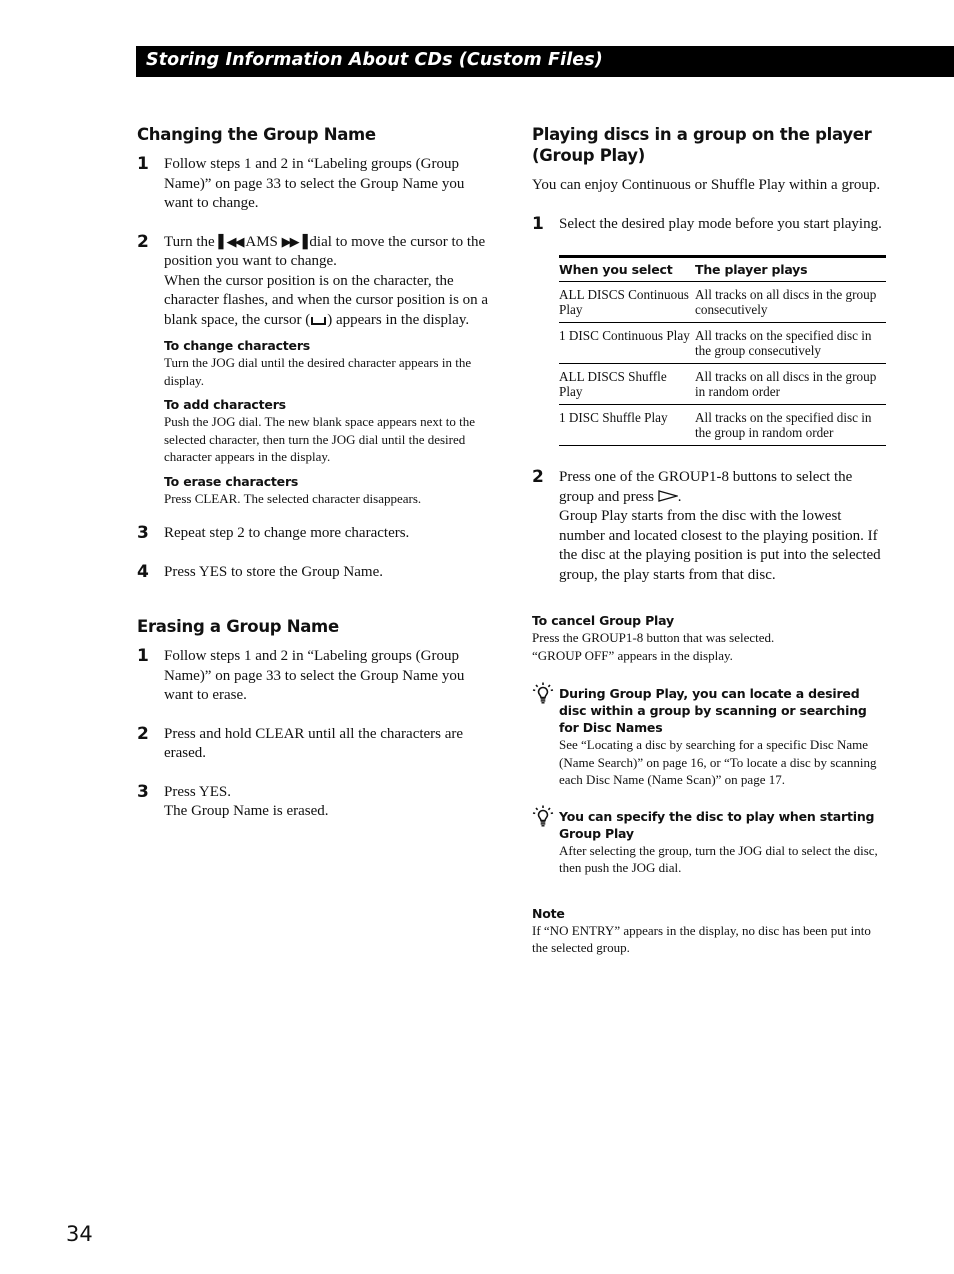 The height and width of the screenshot is (1274, 954). I want to click on sub-heading: To change characters, so click(237, 345).